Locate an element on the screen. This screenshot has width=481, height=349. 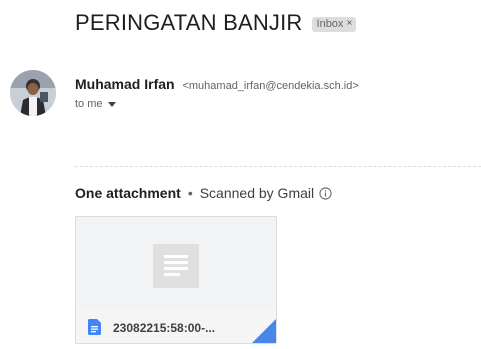
subject-header: PERINGATAN BANJIR Inbox × is located at coordinates (216, 23).